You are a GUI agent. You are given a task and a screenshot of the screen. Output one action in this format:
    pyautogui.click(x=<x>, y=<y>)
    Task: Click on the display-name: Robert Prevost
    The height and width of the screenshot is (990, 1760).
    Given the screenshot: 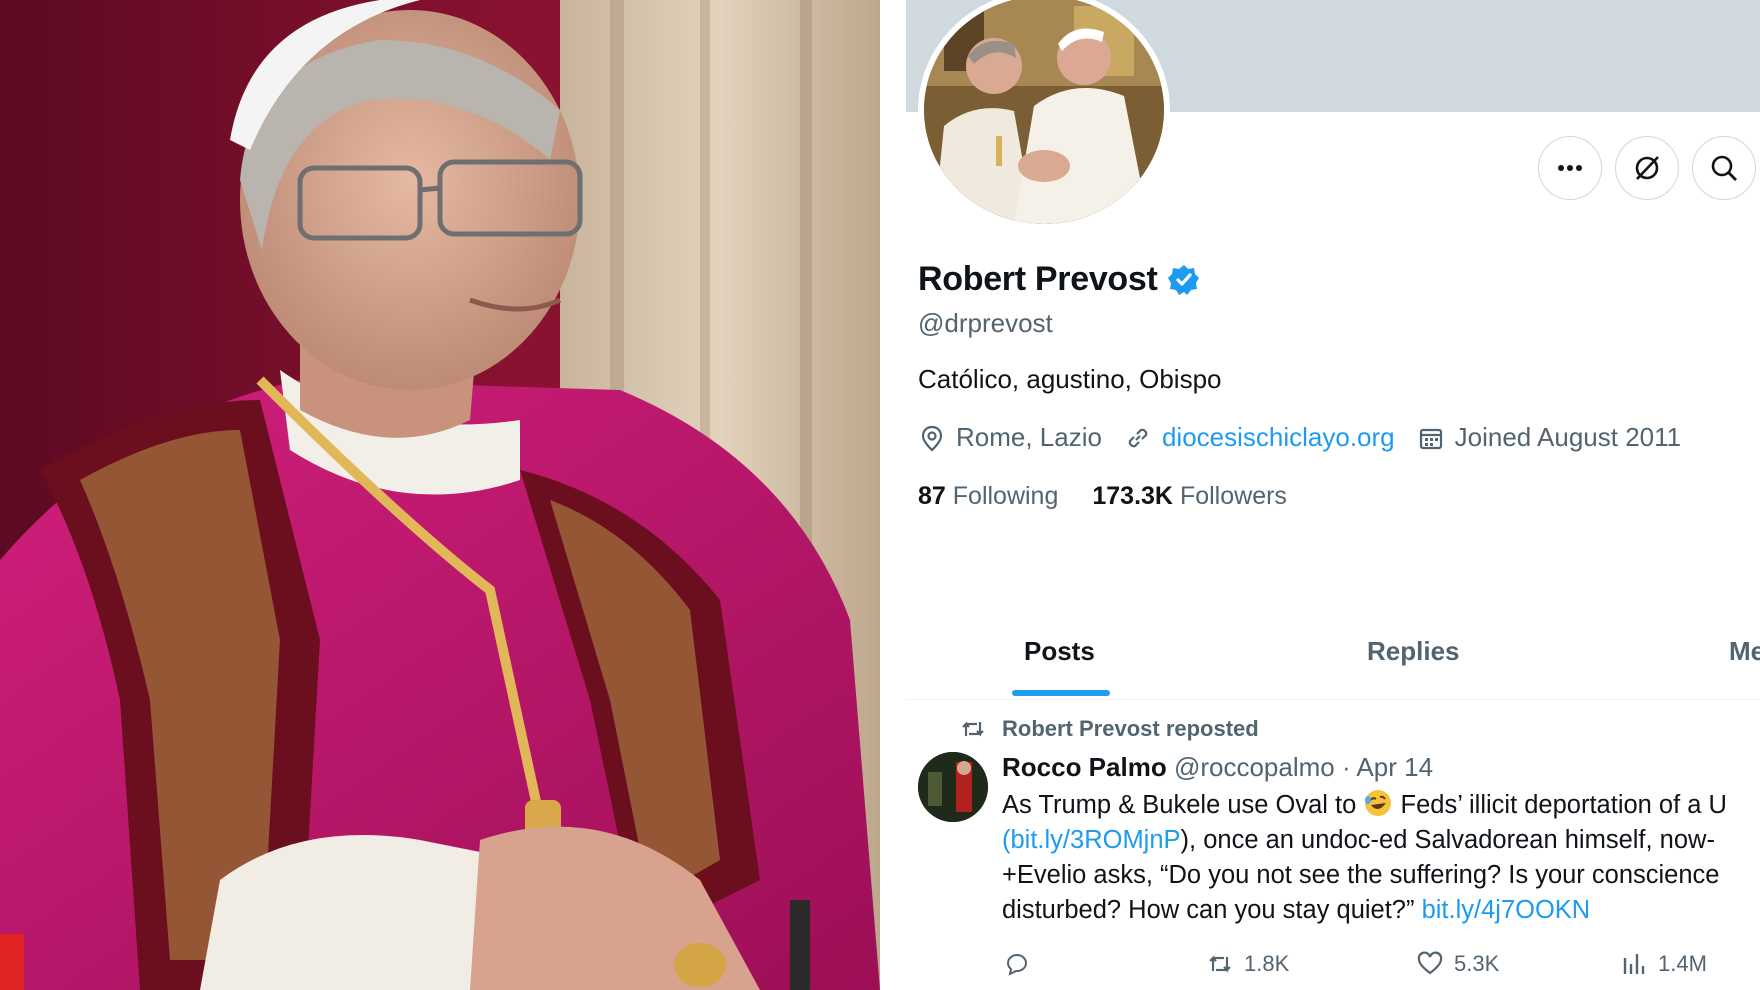 What is the action you would take?
    pyautogui.click(x=1059, y=279)
    